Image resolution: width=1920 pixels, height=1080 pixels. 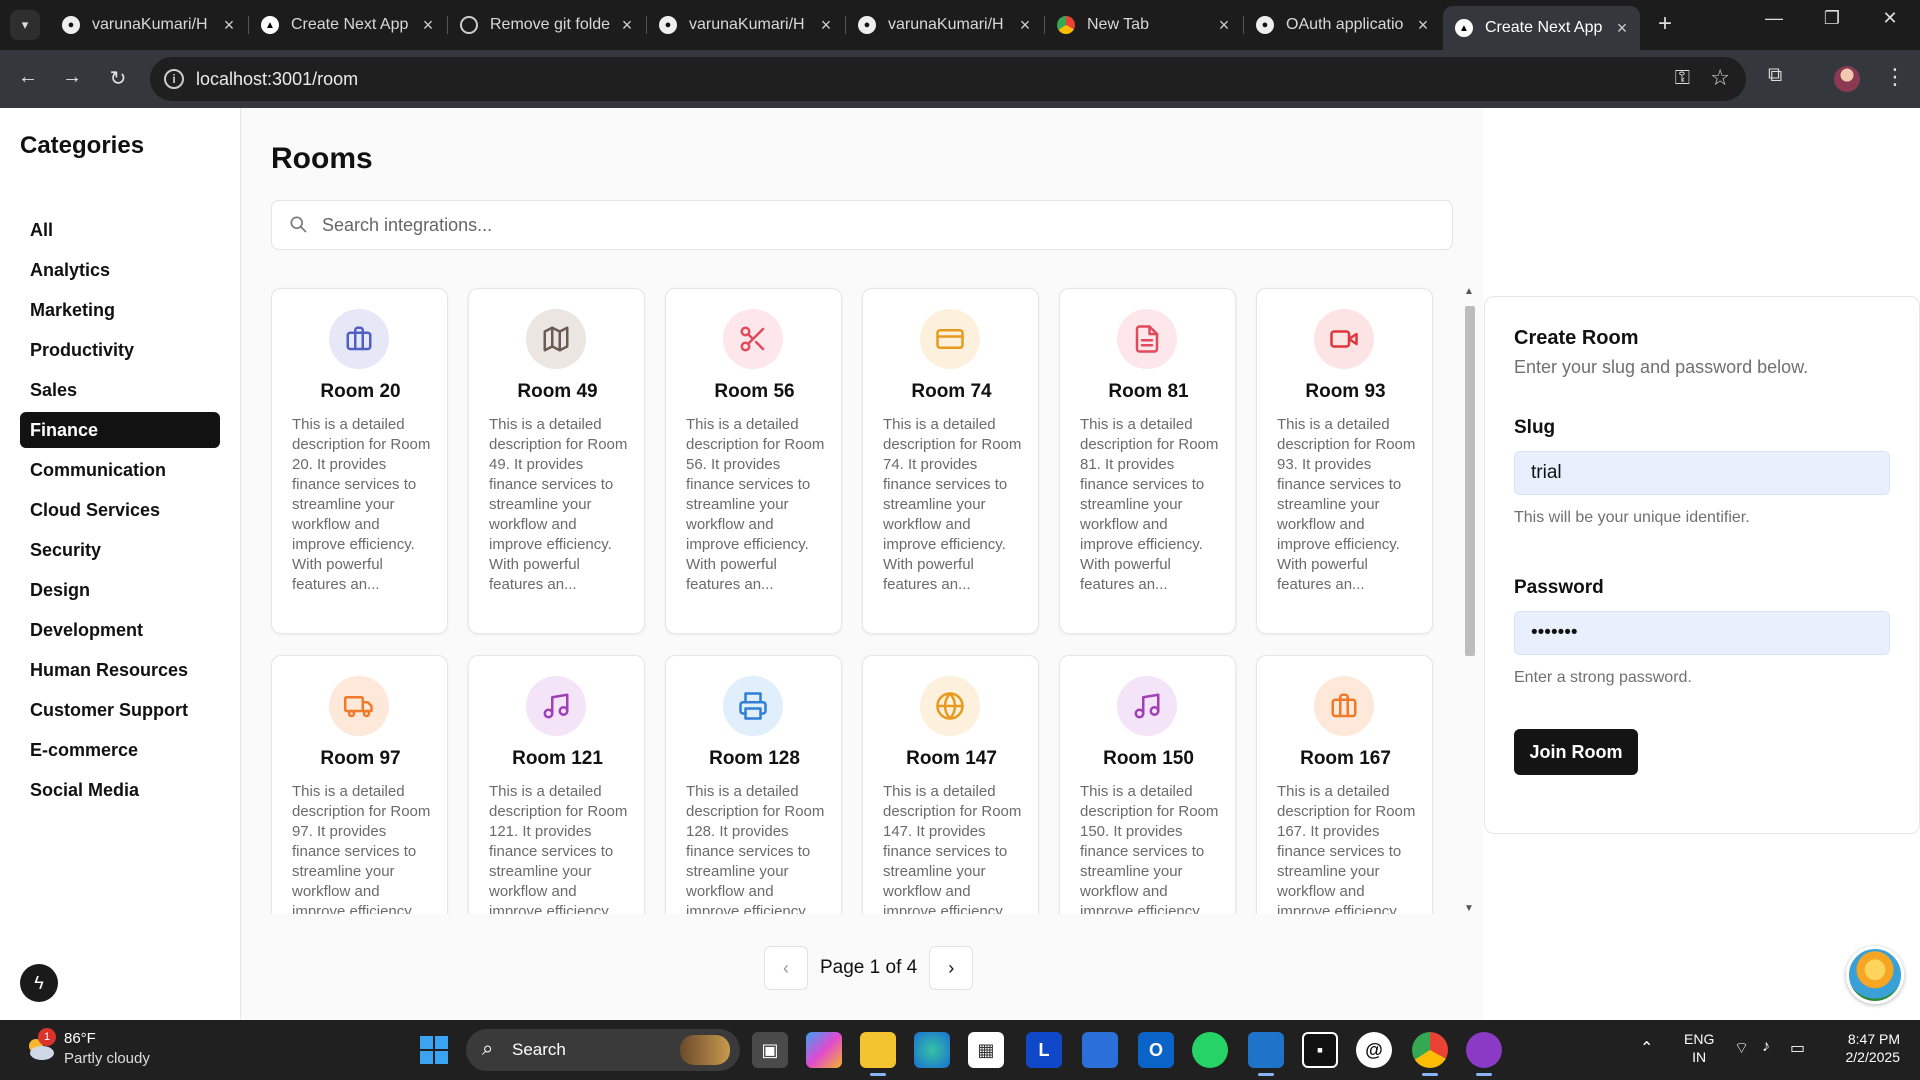 I want to click on next-page-button: ›, so click(x=951, y=968).